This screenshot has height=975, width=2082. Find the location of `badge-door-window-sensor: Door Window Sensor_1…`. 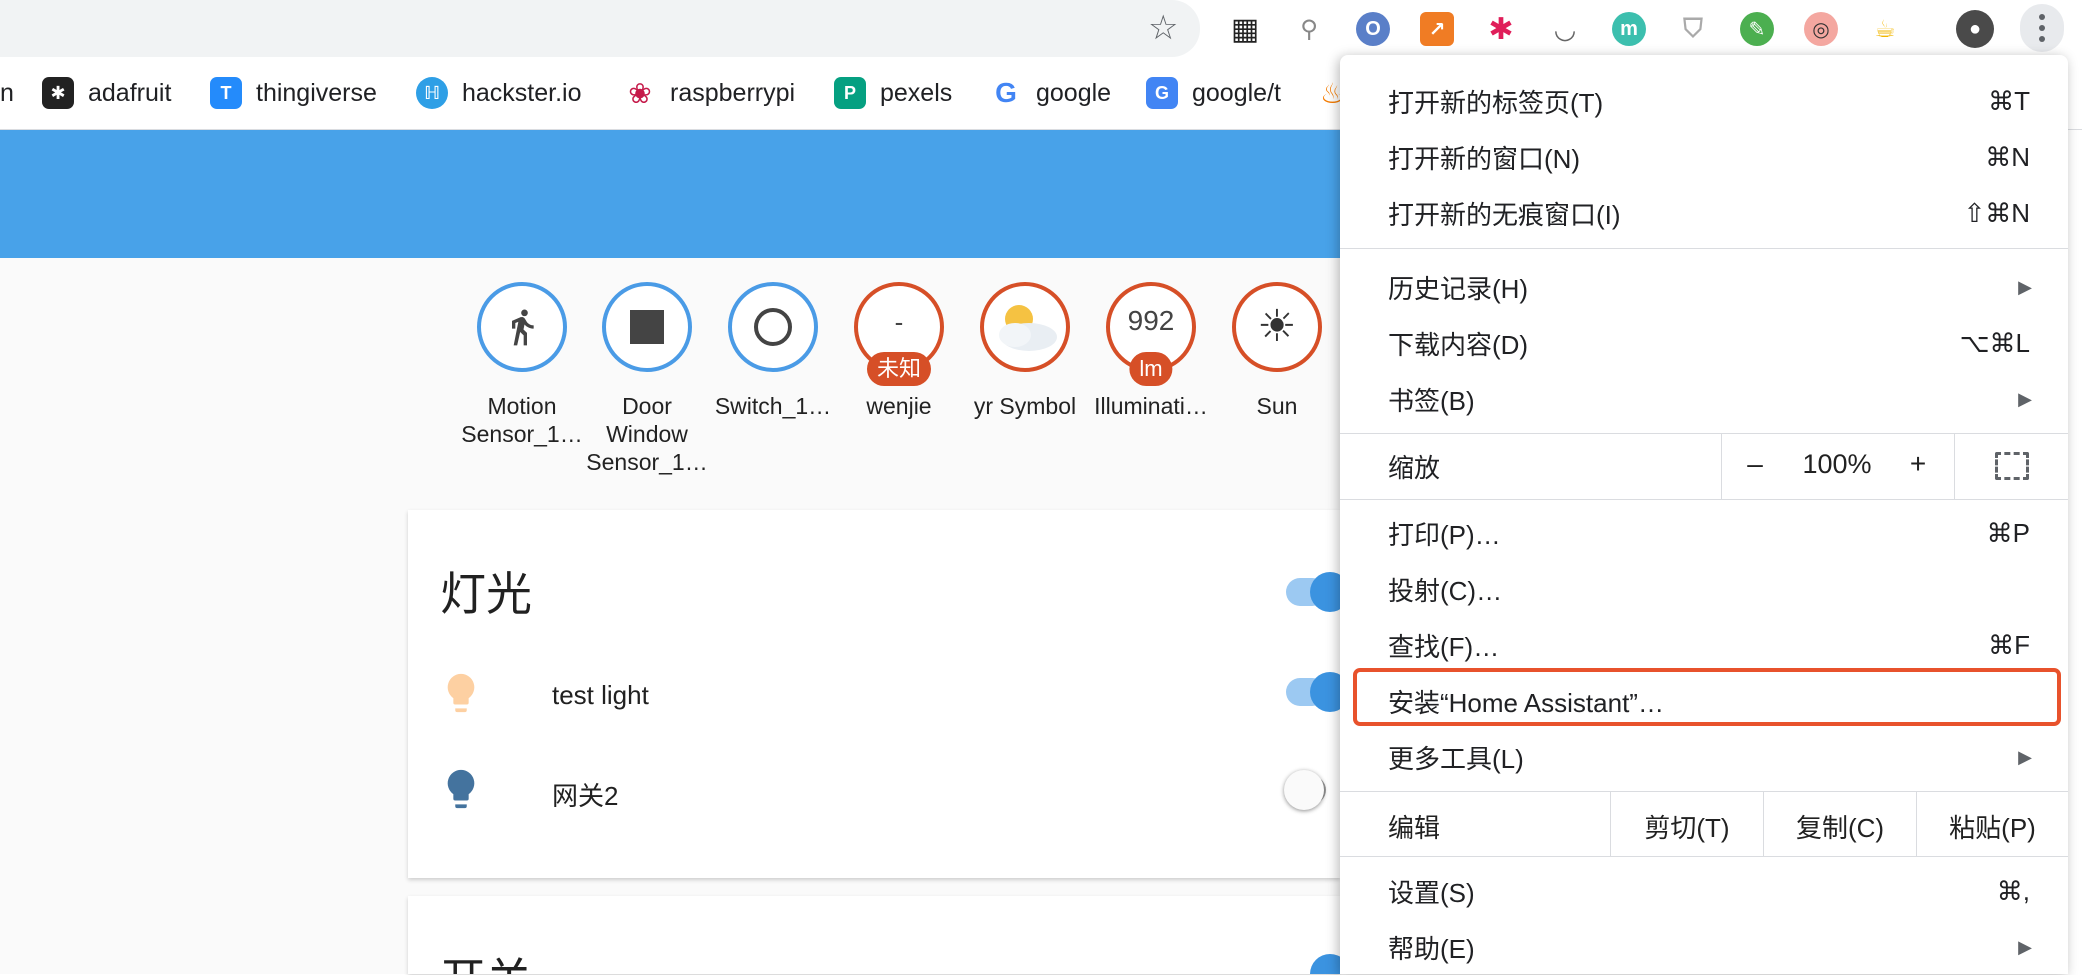

badge-door-window-sensor: Door Window Sensor_1… is located at coordinates (647, 379).